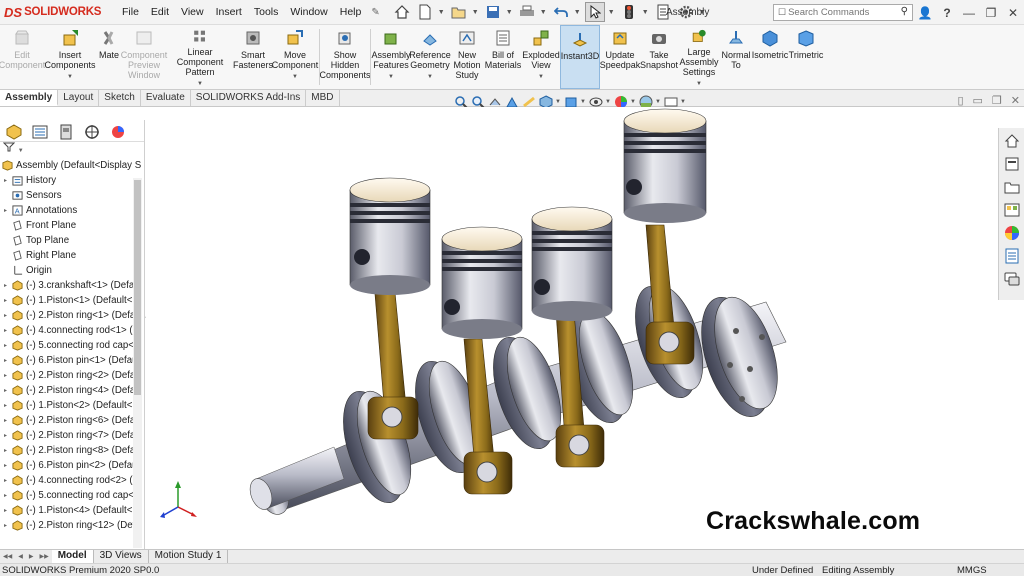  Describe the element at coordinates (166, 98) in the screenshot. I see `tab-evaluate: Evaluate` at that location.